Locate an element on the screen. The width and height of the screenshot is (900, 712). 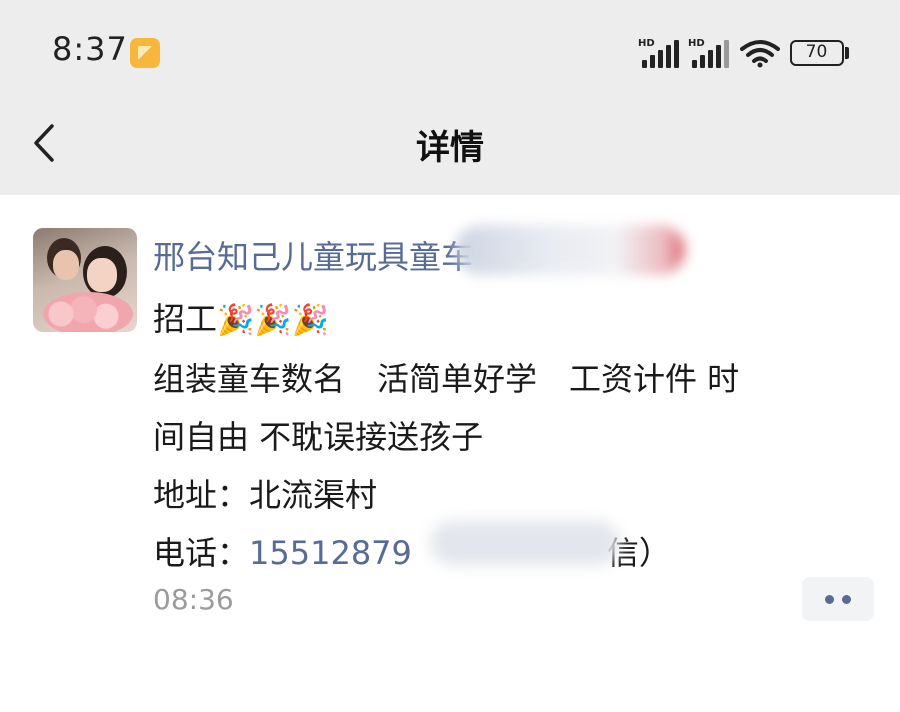
content-line: 招工🎉🎉🎉 is located at coordinates (513, 320).